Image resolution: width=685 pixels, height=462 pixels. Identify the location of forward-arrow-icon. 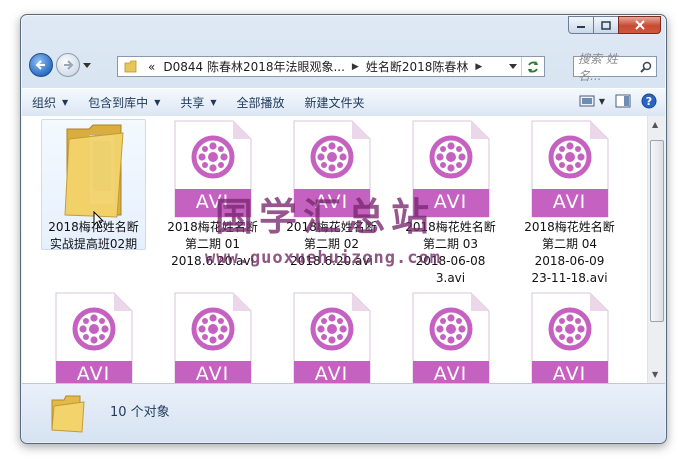
(69, 65).